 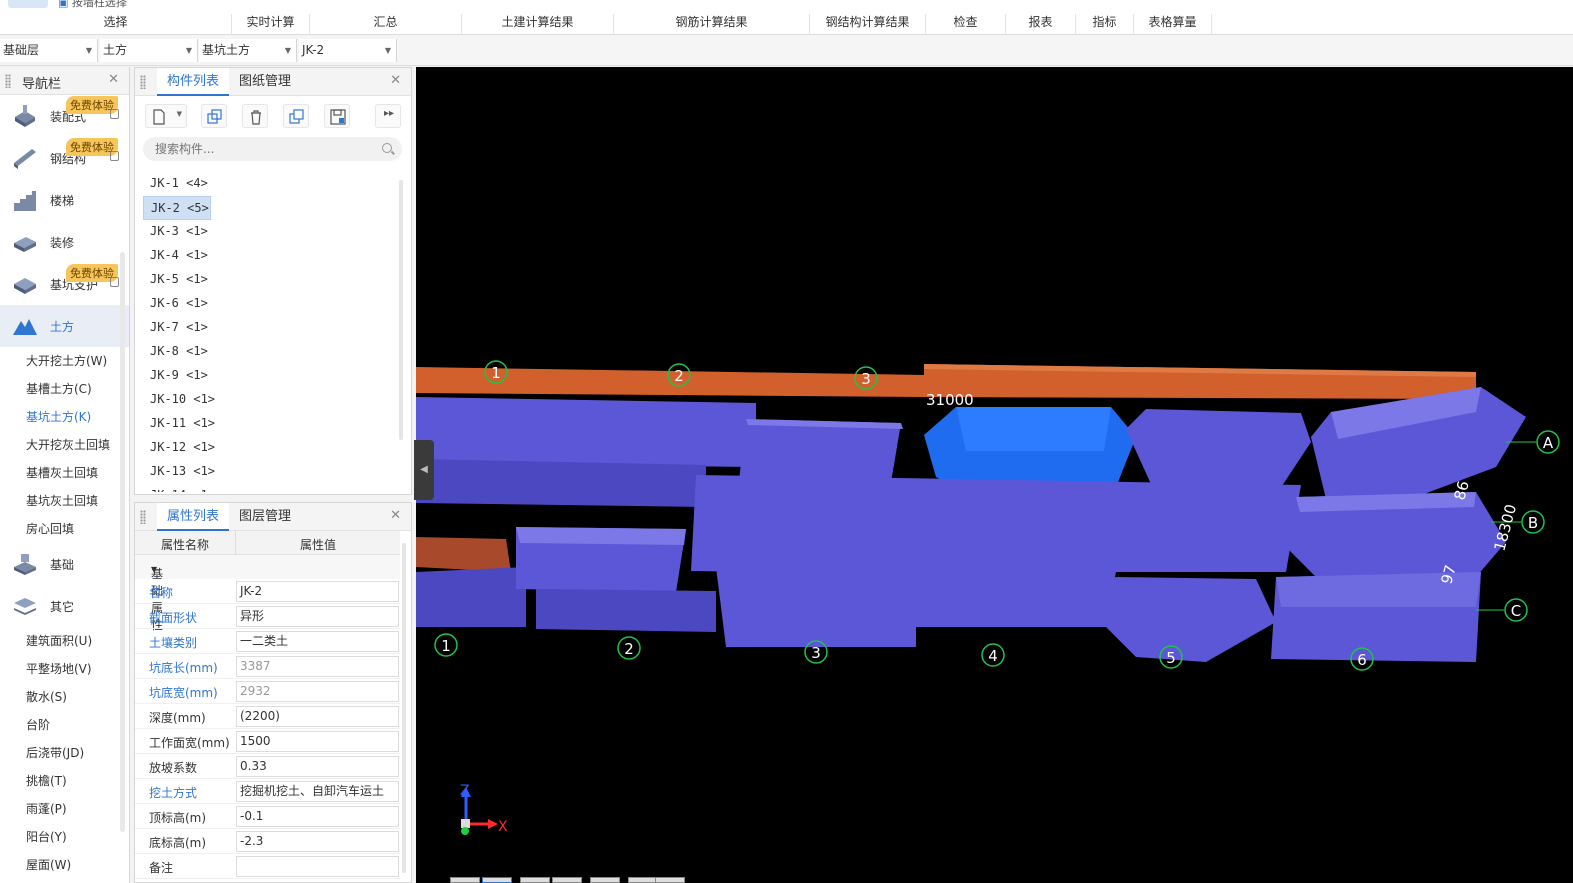 What do you see at coordinates (92, 5) in the screenshot?
I see `select-by-wall-column-button: ▣ 按墙柱选择` at bounding box center [92, 5].